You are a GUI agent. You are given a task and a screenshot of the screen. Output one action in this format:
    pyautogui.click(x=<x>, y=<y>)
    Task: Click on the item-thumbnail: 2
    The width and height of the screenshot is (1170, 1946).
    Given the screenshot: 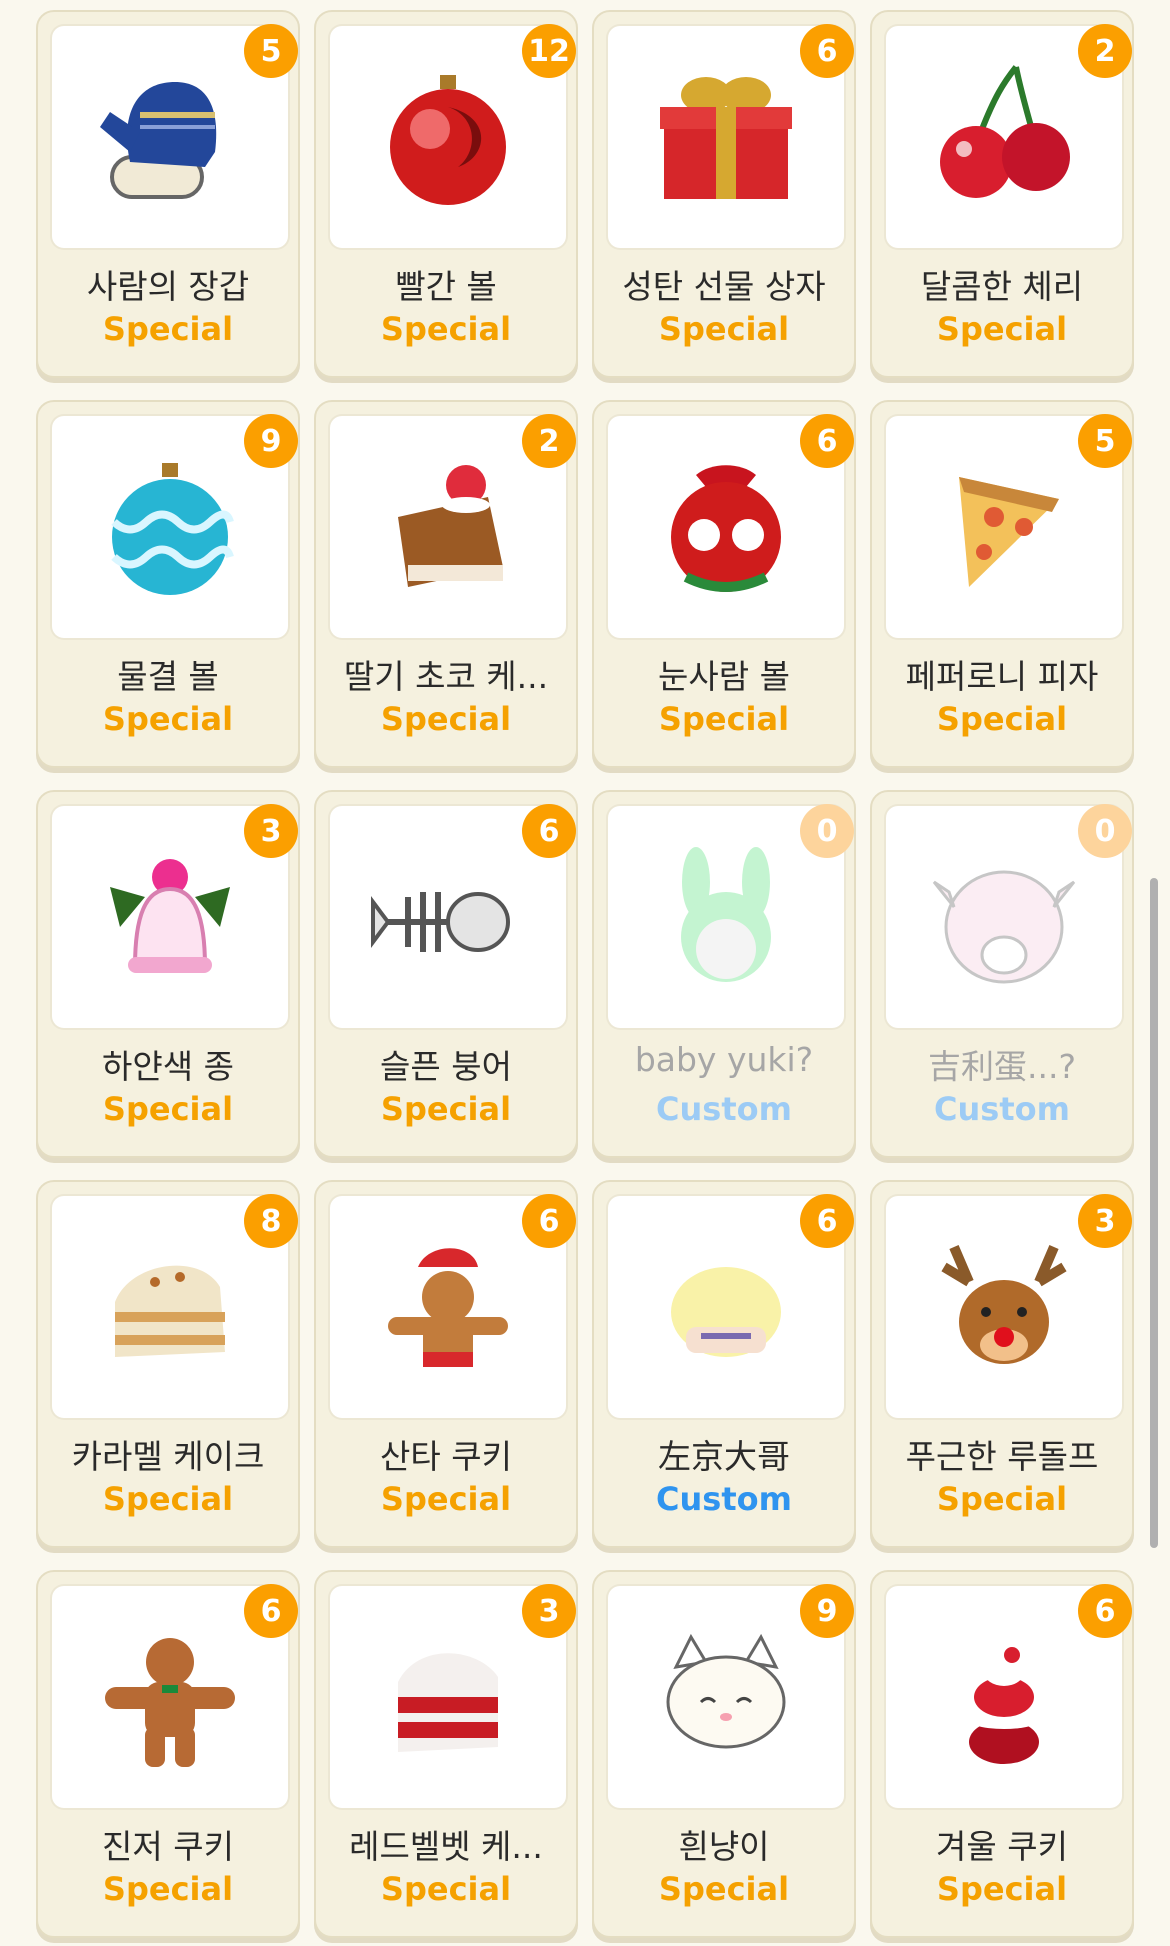 What is the action you would take?
    pyautogui.click(x=453, y=526)
    